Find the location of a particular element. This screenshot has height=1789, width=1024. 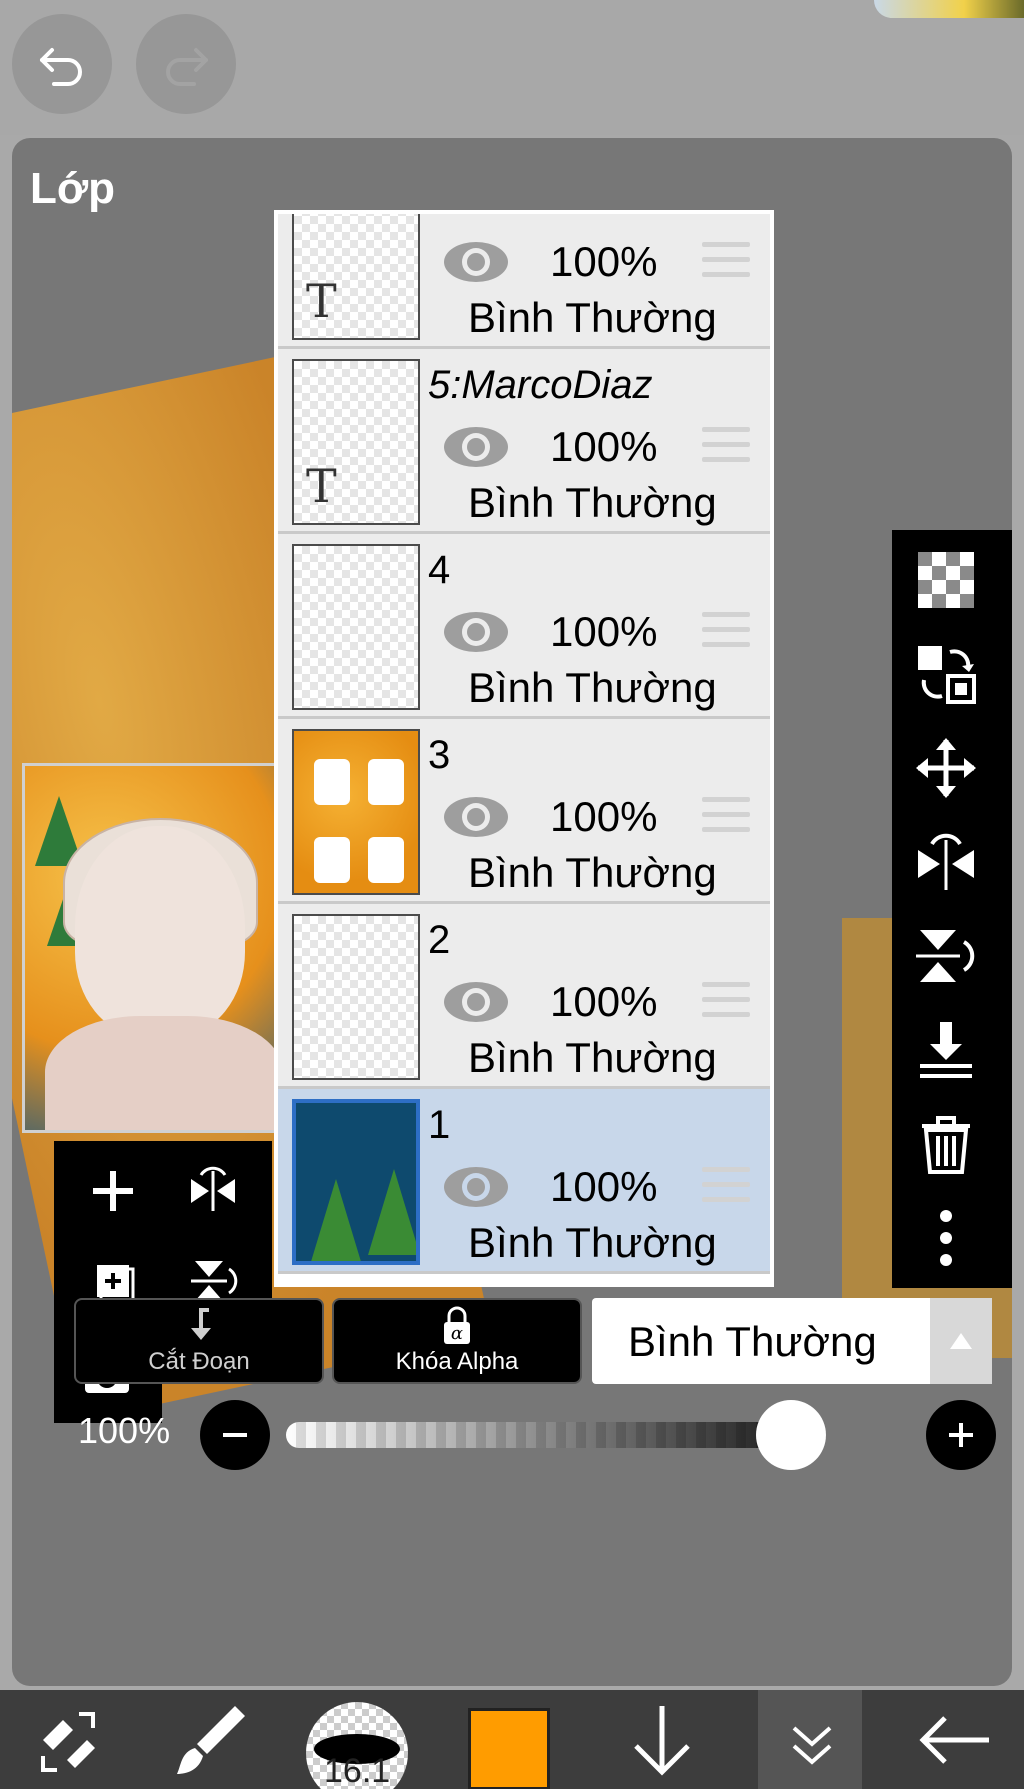

brush-tool-button is located at coordinates (211, 1739).